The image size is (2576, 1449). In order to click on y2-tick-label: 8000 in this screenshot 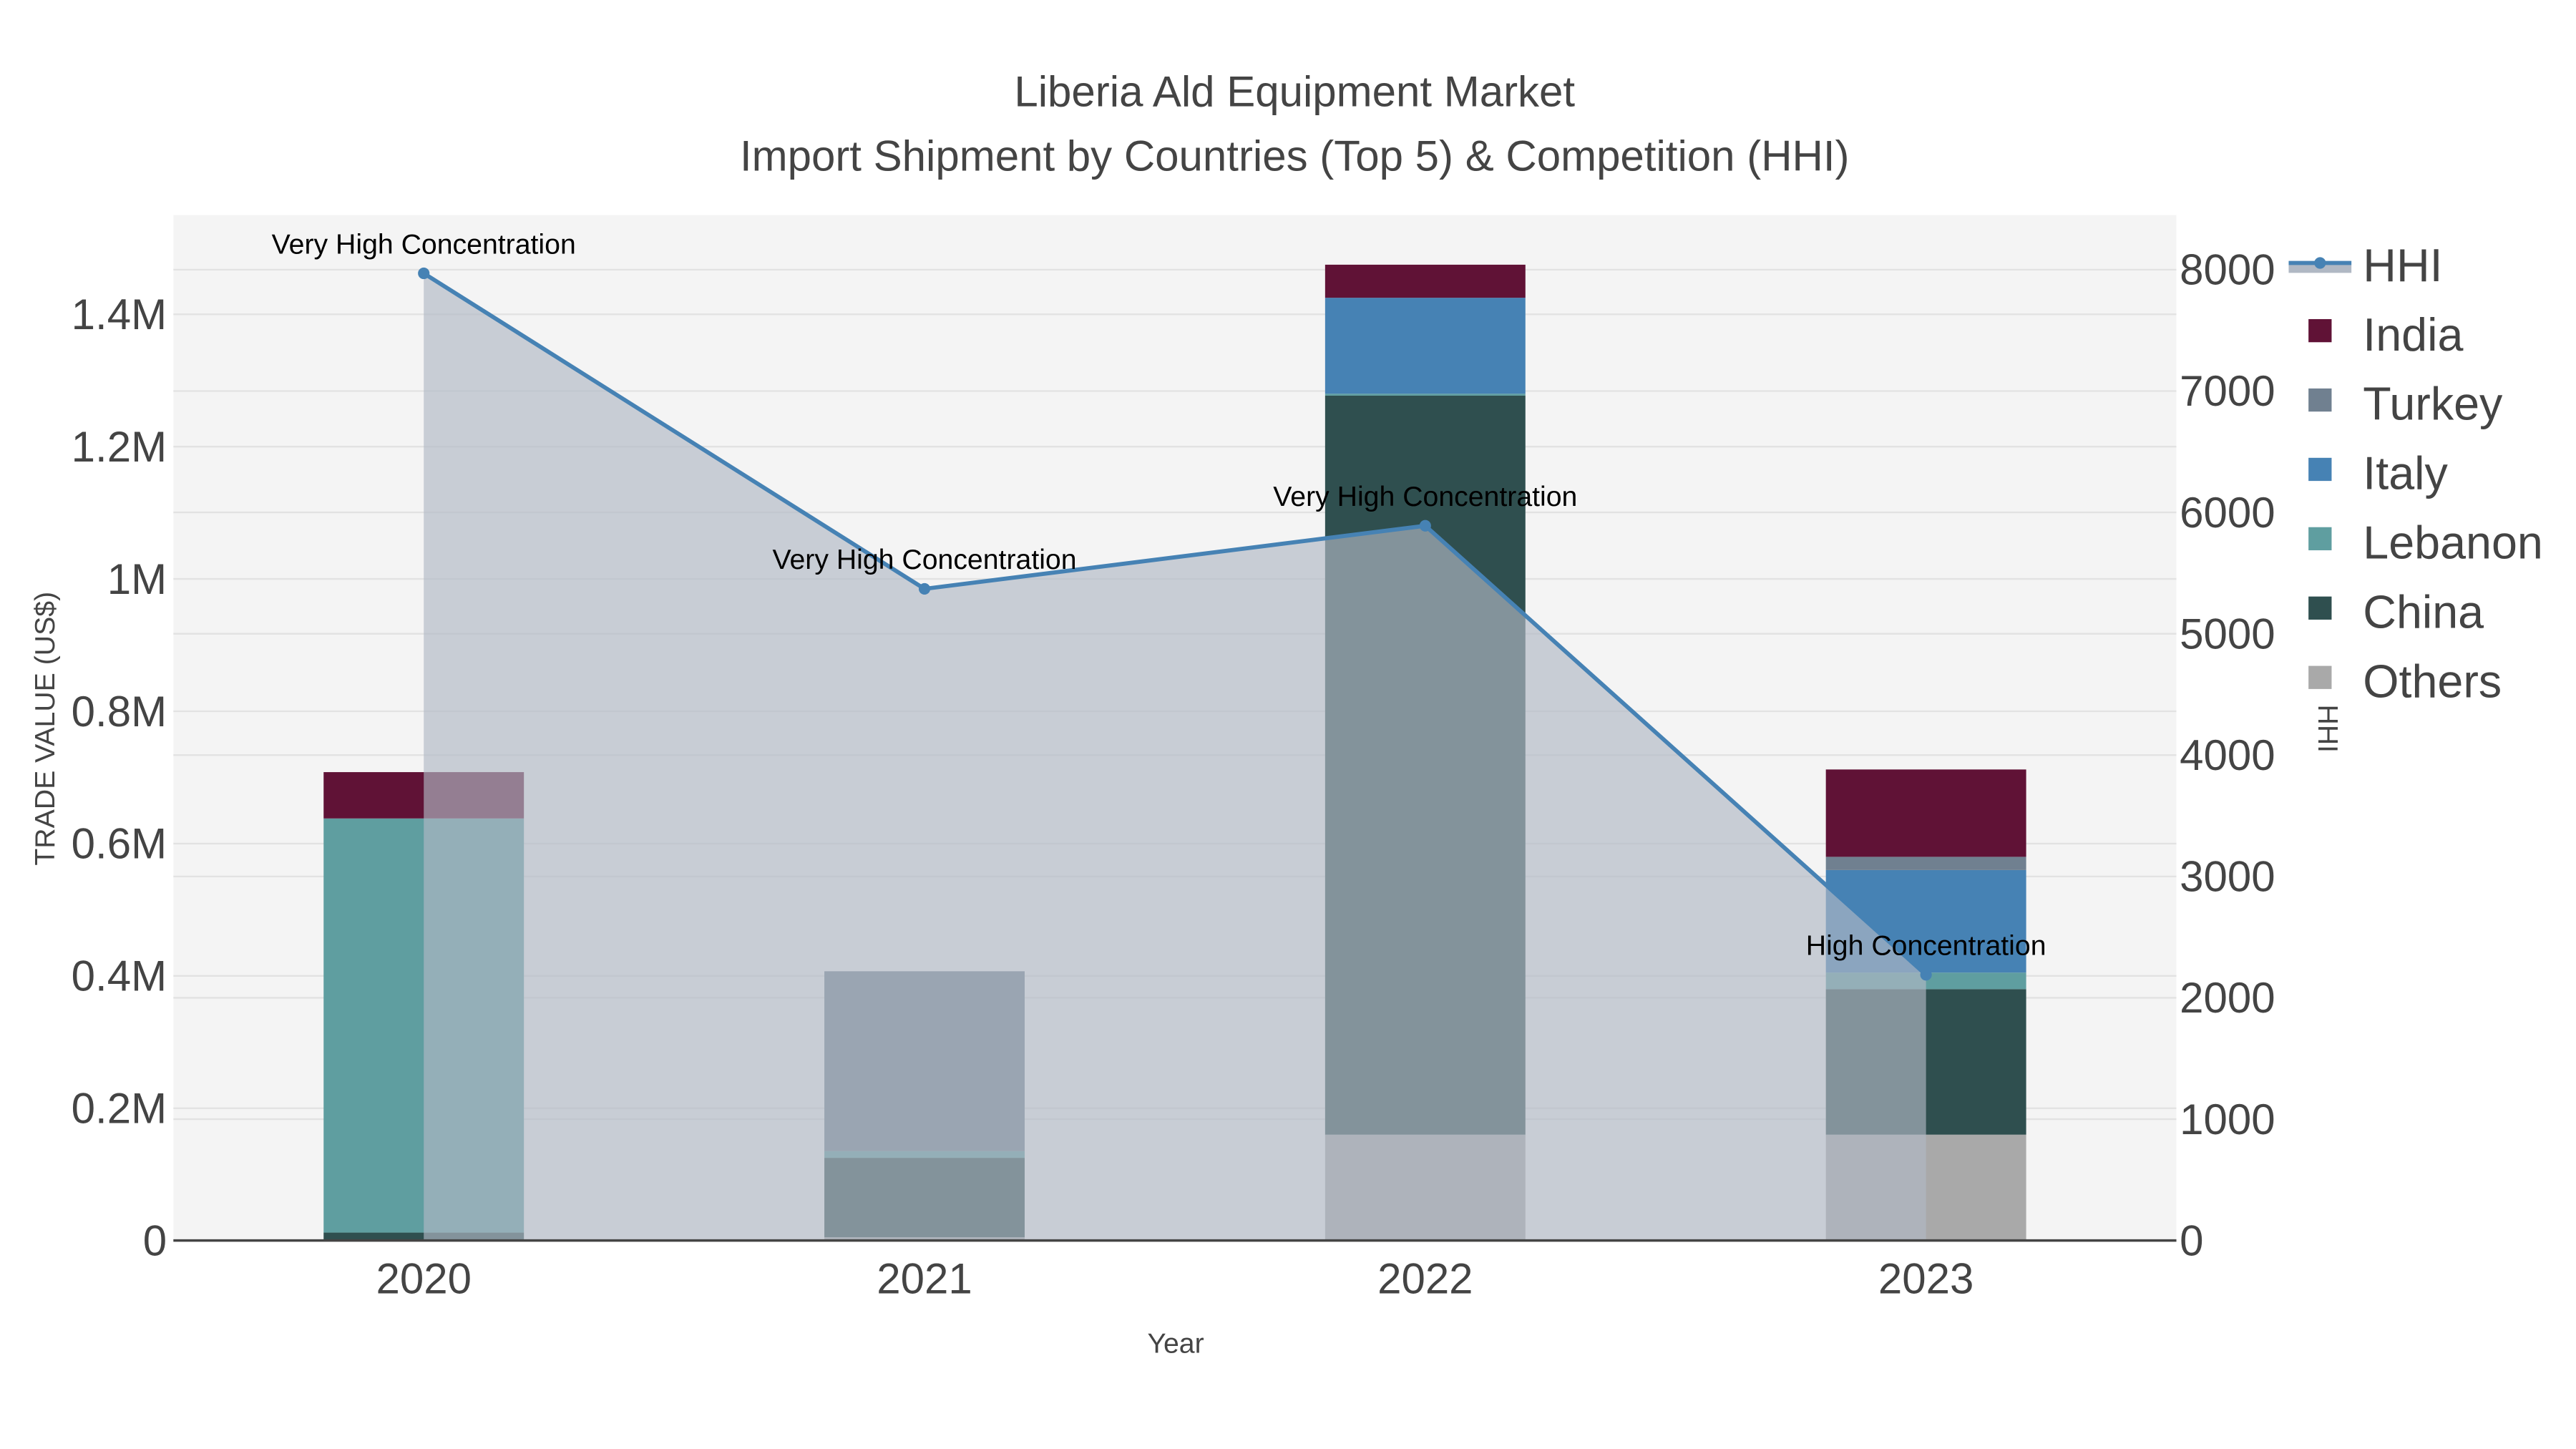, I will do `click(2227, 270)`.